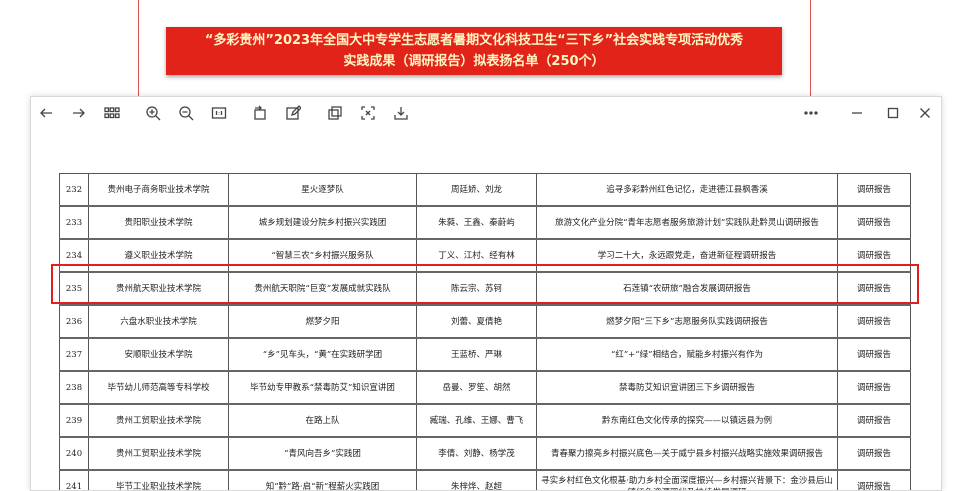  What do you see at coordinates (687, 190) in the screenshot?
I see `report-title-cell: 追寻多彩黔州红色记忆，走进德江县枫香溪` at bounding box center [687, 190].